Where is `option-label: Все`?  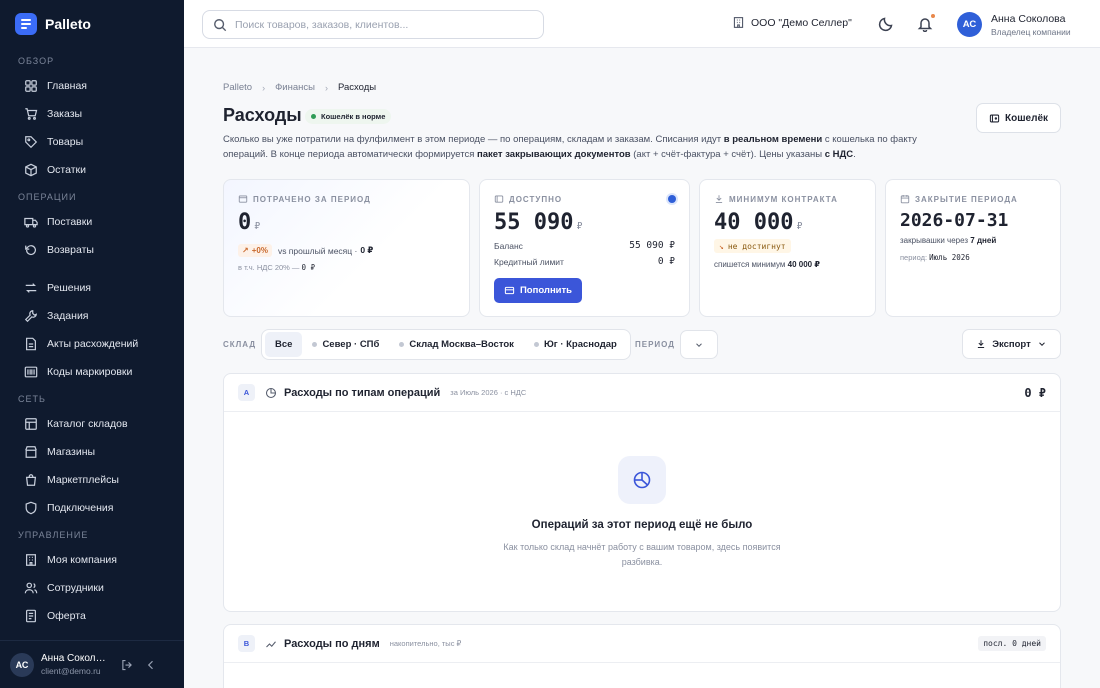
option-label: Все is located at coordinates (284, 344).